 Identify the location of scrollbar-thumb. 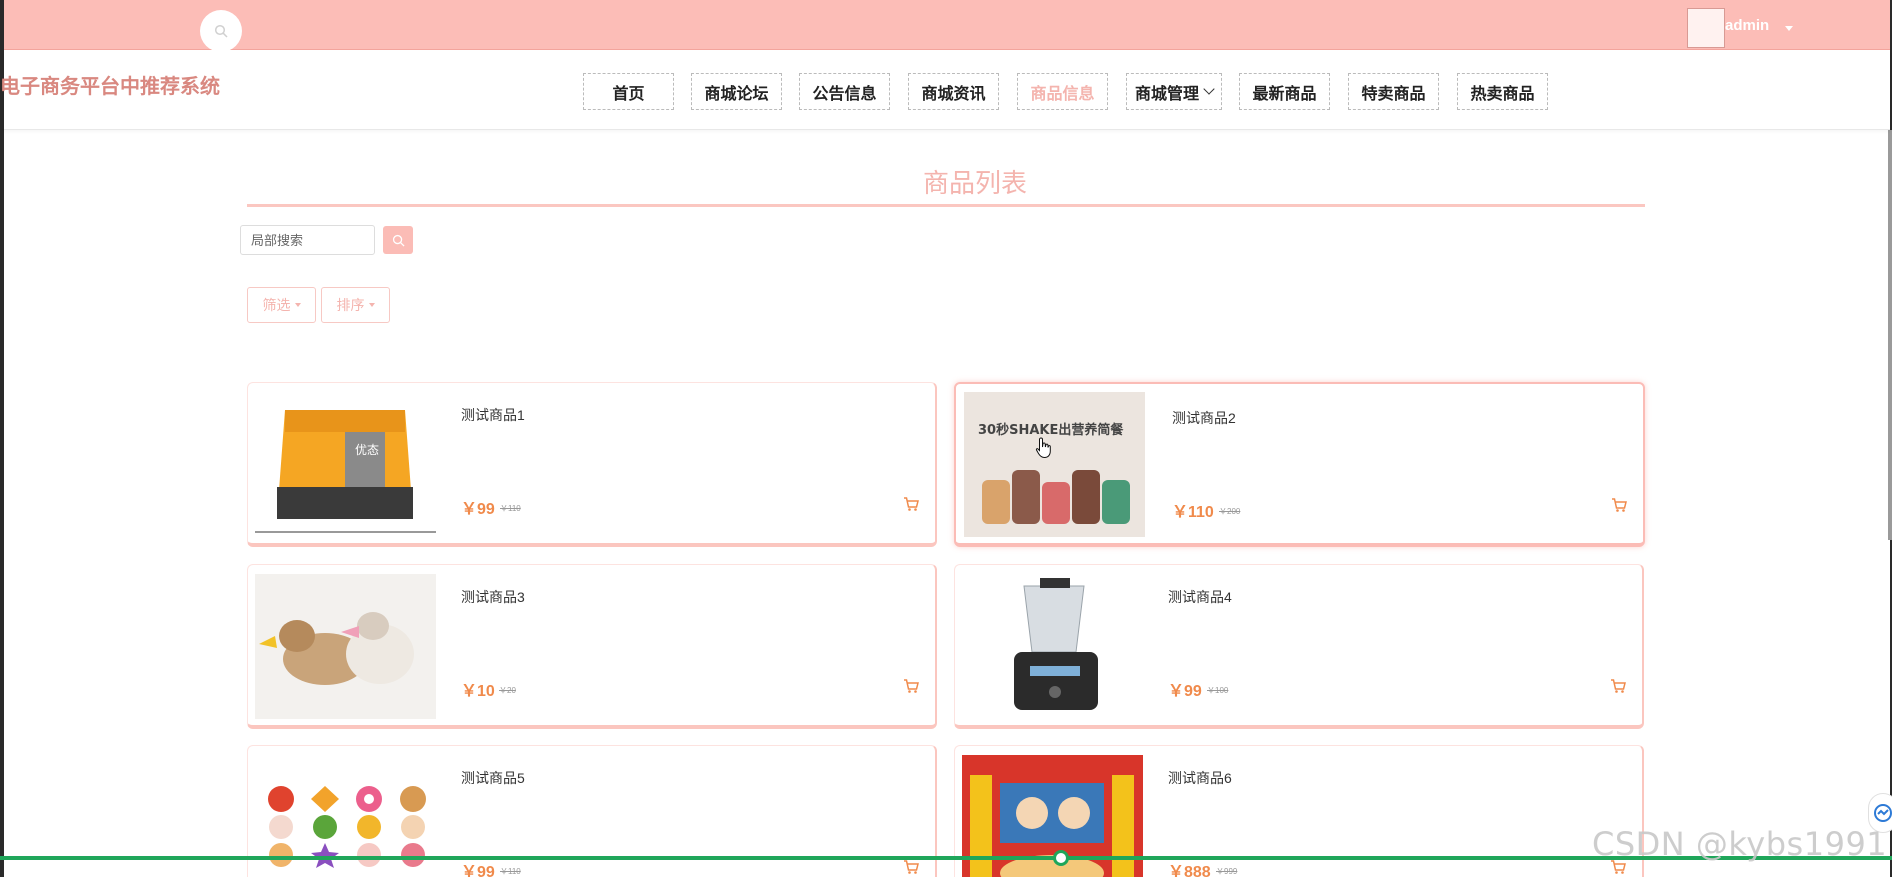
(1890, 335).